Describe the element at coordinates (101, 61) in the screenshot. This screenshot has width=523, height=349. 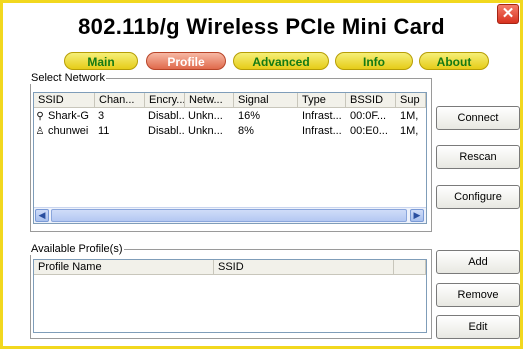
I see `tab-main: Main` at that location.